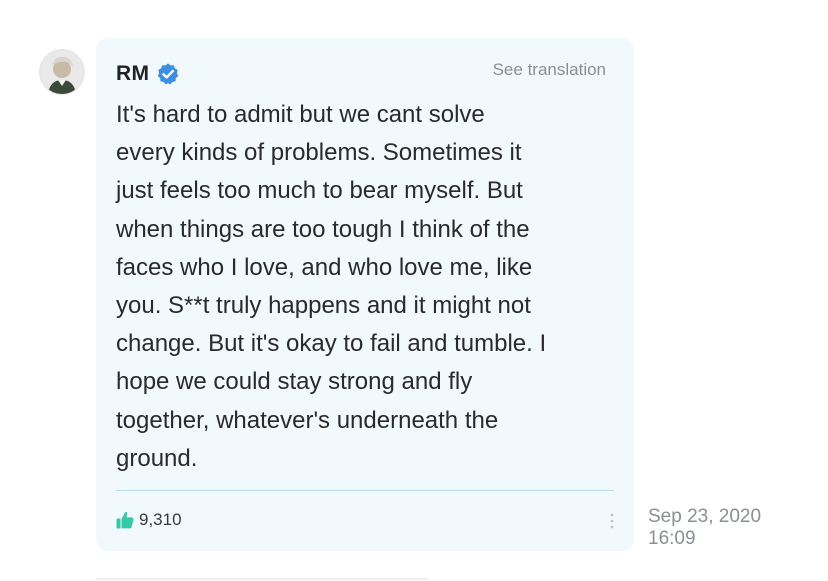 This screenshot has width=828, height=581. I want to click on author-name: RM, so click(132, 74).